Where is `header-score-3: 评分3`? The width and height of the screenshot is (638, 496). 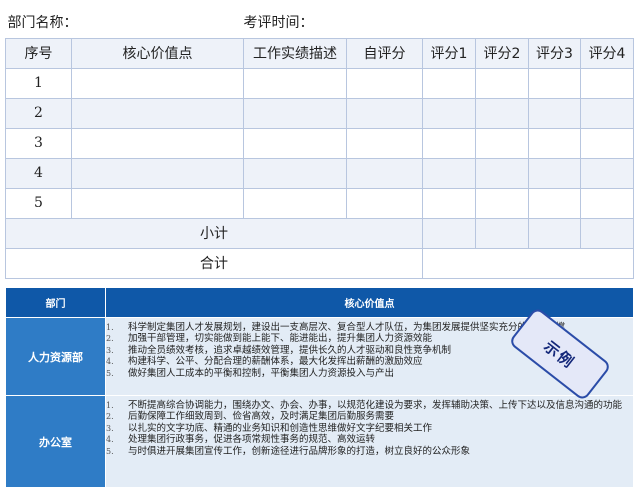 header-score-3: 评分3 is located at coordinates (554, 53).